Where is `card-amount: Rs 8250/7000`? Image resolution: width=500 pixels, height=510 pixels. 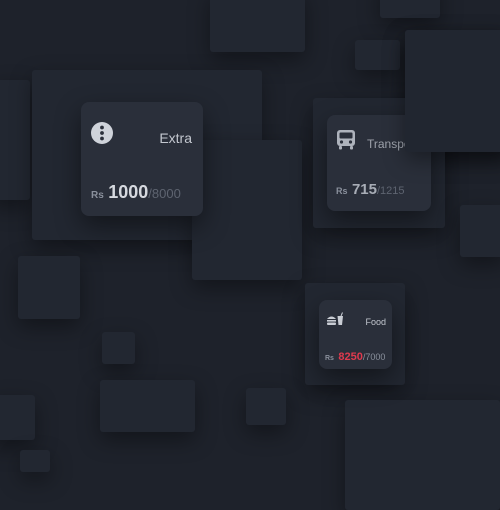 card-amount: Rs 8250/7000 is located at coordinates (355, 356).